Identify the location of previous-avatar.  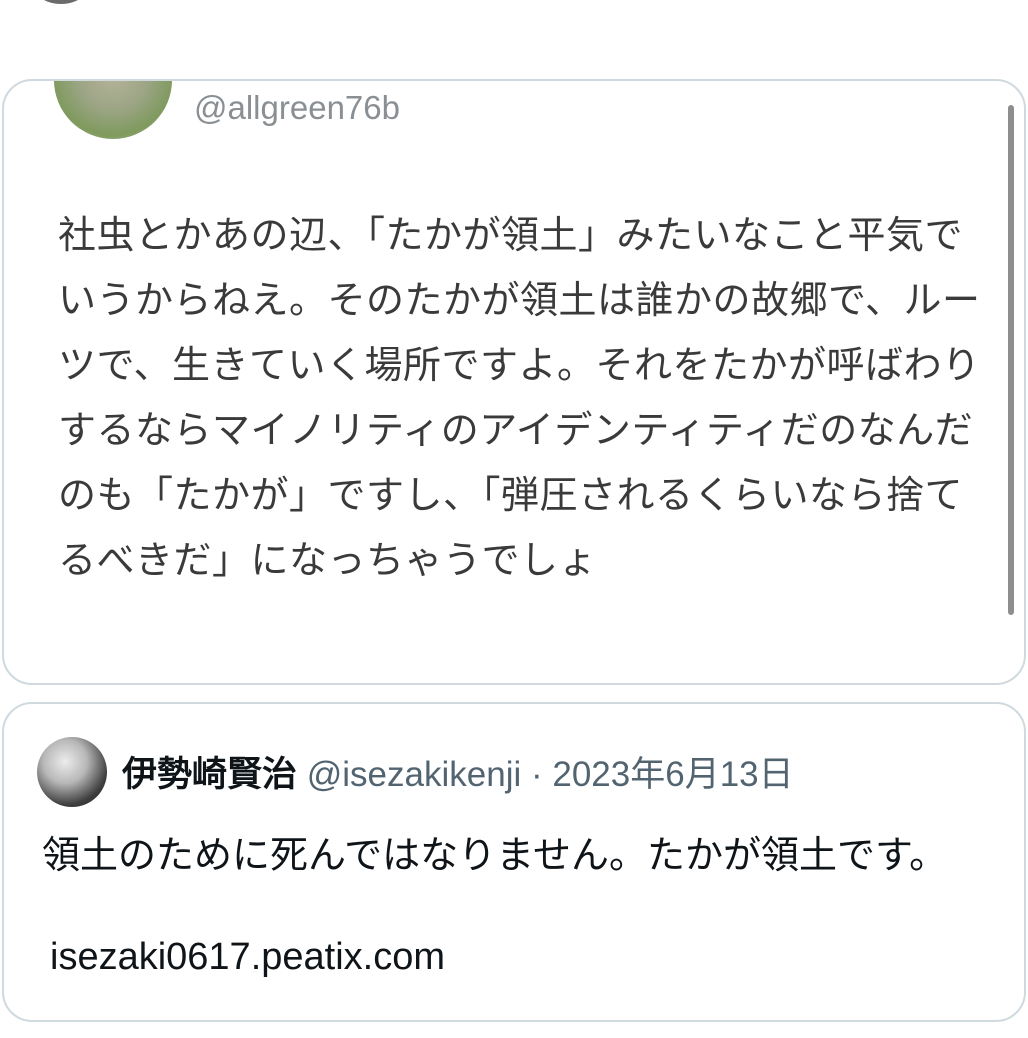
(61, 2).